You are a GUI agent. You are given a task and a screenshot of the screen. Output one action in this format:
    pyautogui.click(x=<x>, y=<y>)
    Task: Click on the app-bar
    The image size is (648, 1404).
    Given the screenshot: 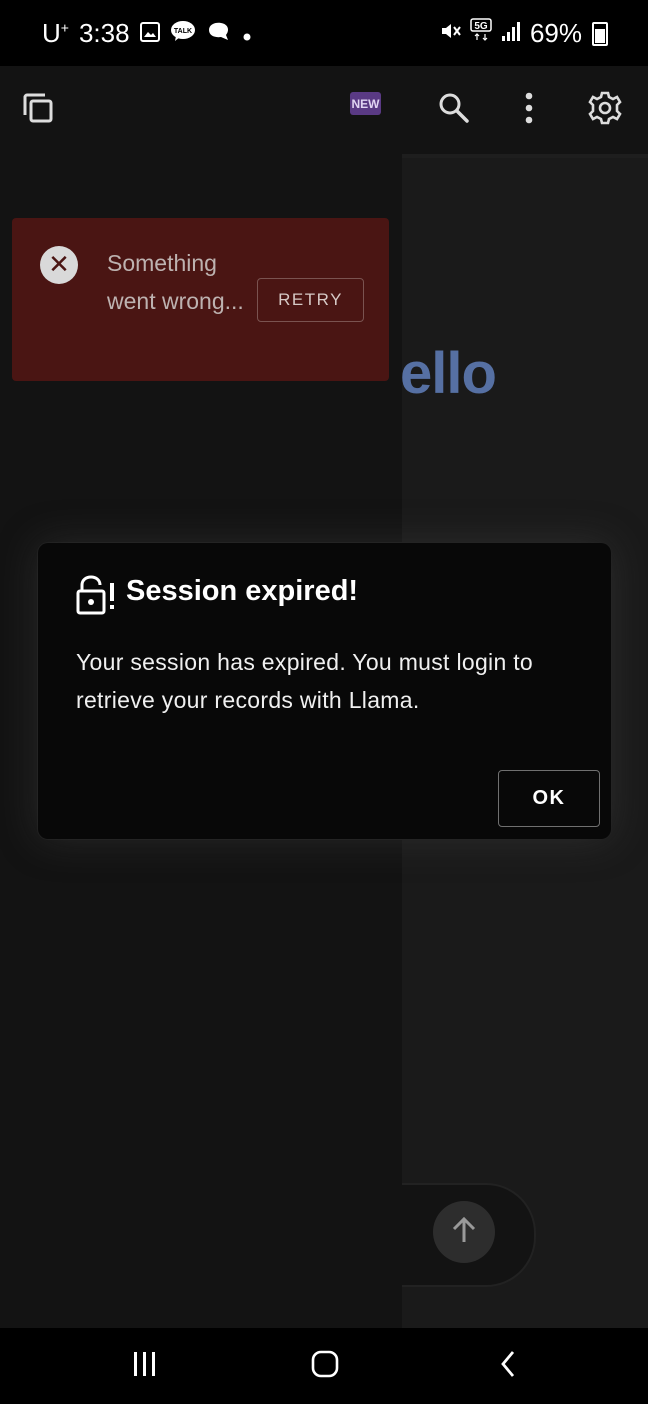 What is the action you would take?
    pyautogui.click(x=324, y=110)
    